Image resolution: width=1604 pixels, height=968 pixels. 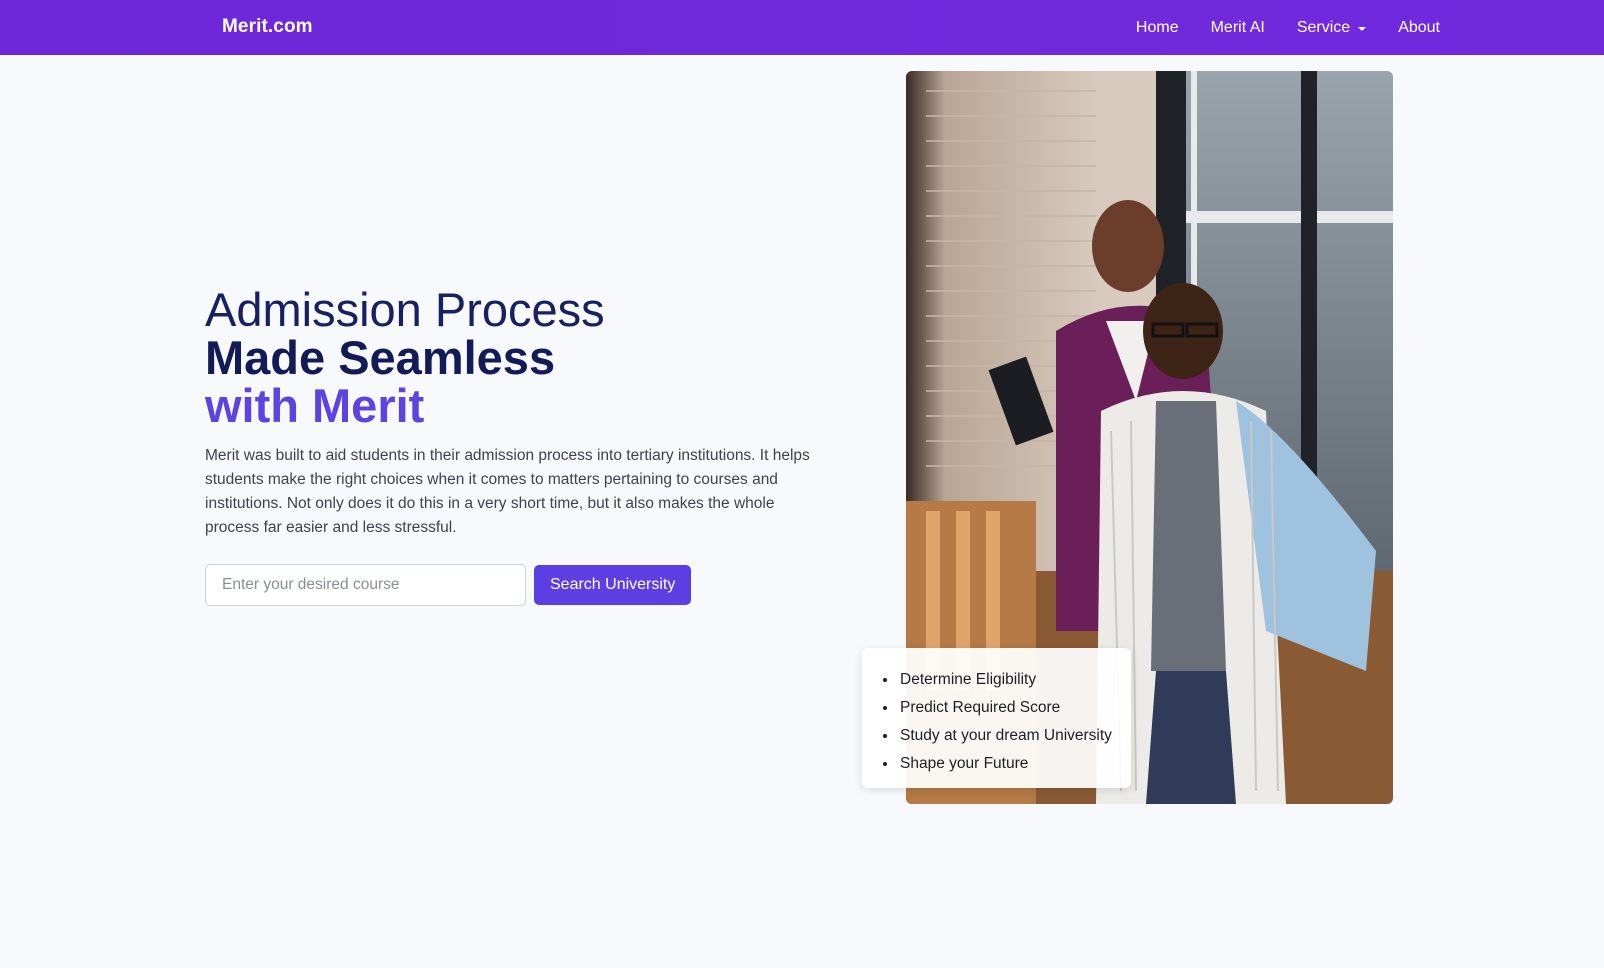 What do you see at coordinates (1014, 680) in the screenshot?
I see `feature-item: Determine Eligibility` at bounding box center [1014, 680].